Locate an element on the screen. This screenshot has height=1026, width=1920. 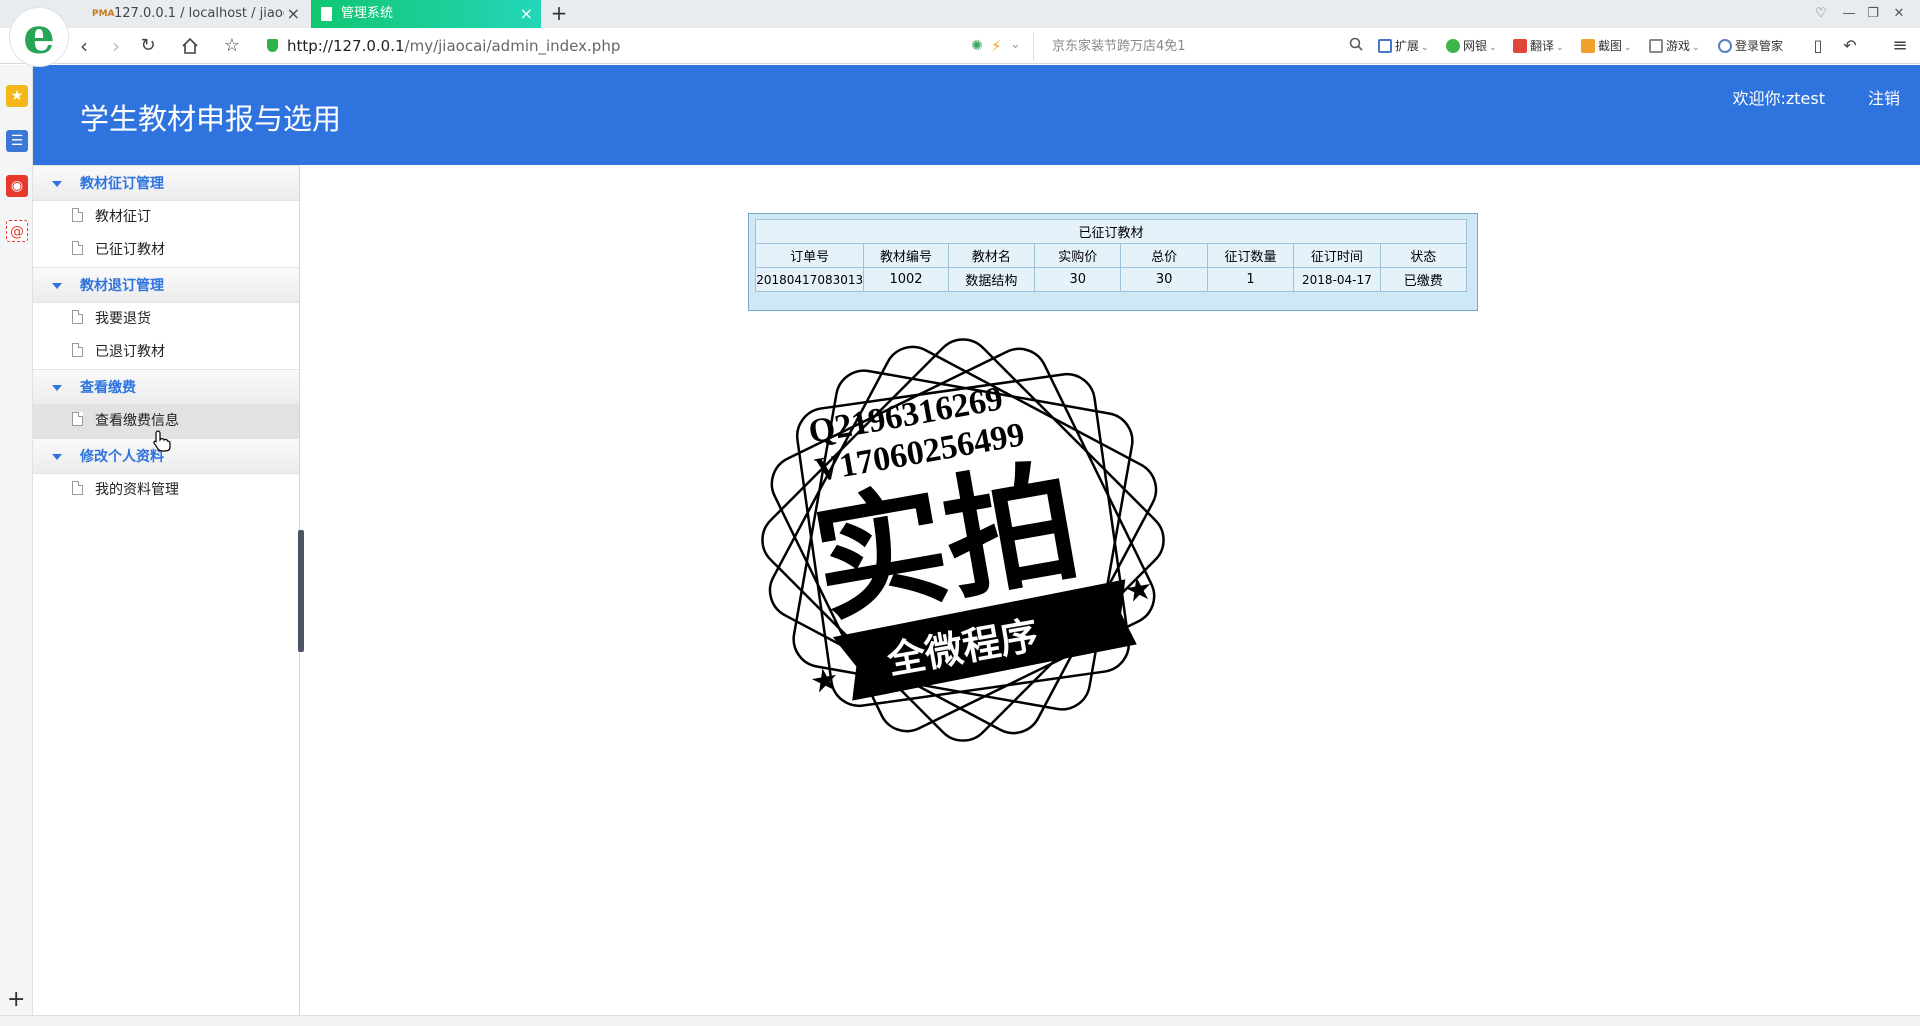
url-path: /my/jiaocai/admin_index.php is located at coordinates (512, 46).